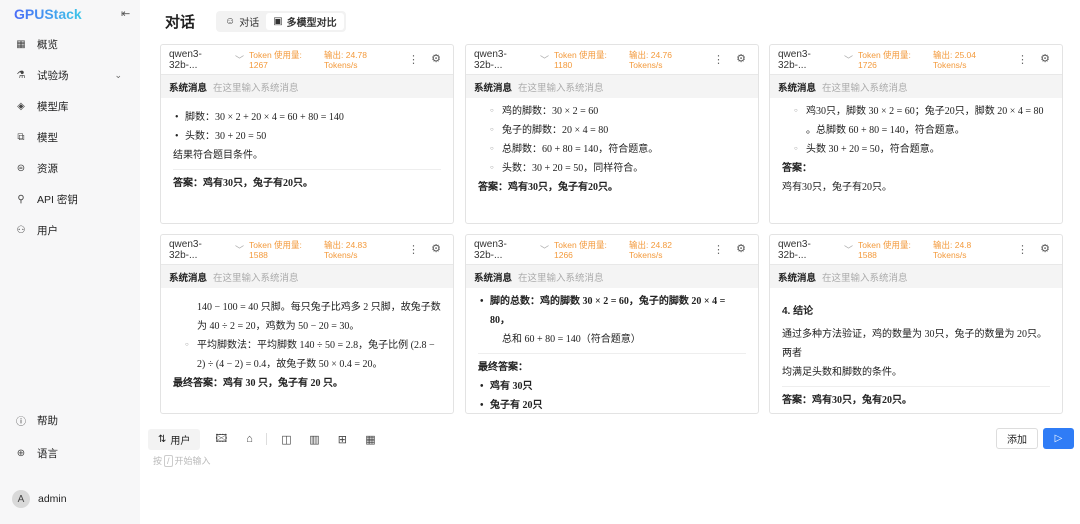  I want to click on token-usage: Token 使用量: 1267, so click(284, 60).